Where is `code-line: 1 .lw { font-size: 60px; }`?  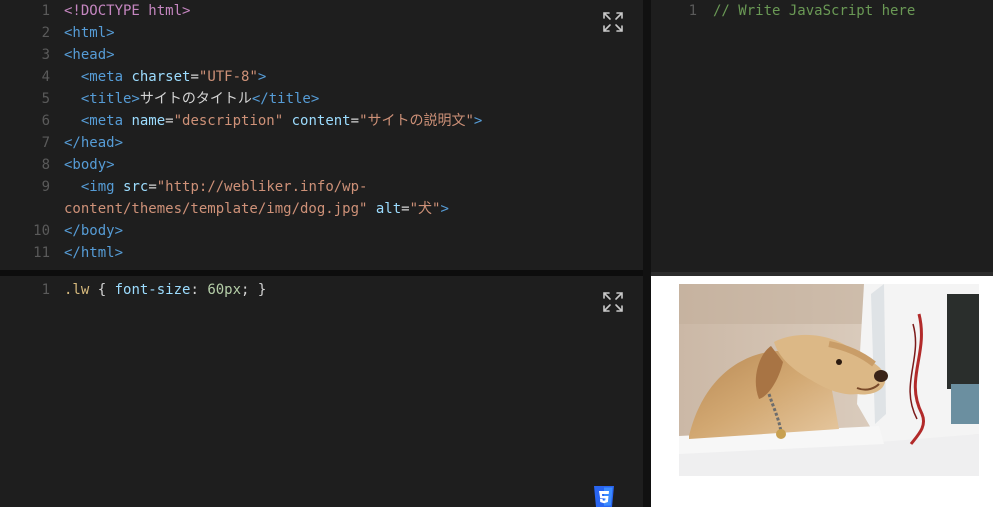 code-line: 1 .lw { font-size: 60px; } is located at coordinates (321, 290).